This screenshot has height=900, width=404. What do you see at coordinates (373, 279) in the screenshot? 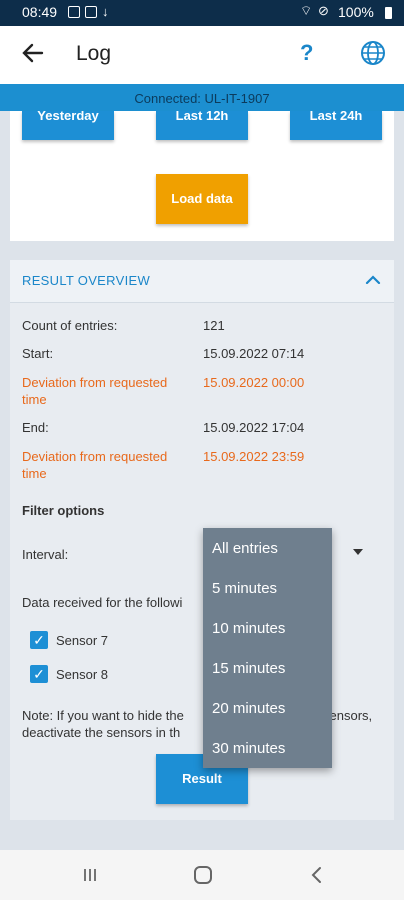
I see `chevron-up-icon` at bounding box center [373, 279].